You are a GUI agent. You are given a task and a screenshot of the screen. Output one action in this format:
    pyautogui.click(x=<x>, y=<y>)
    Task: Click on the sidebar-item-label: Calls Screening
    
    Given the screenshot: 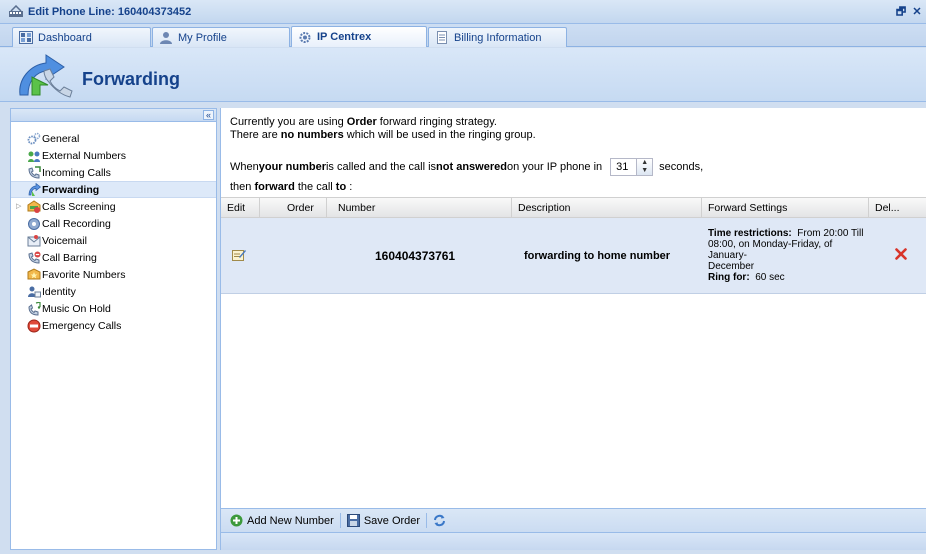 What is the action you would take?
    pyautogui.click(x=79, y=206)
    